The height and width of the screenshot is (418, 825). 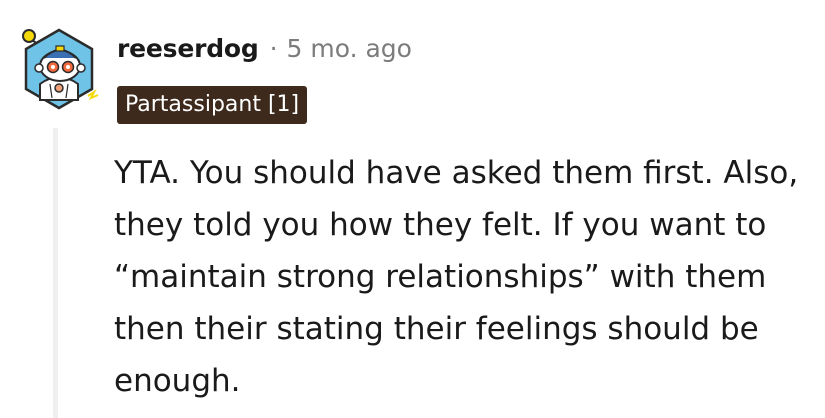 I want to click on comment-meta: reeserdog · 5 mo. ago, so click(x=264, y=54).